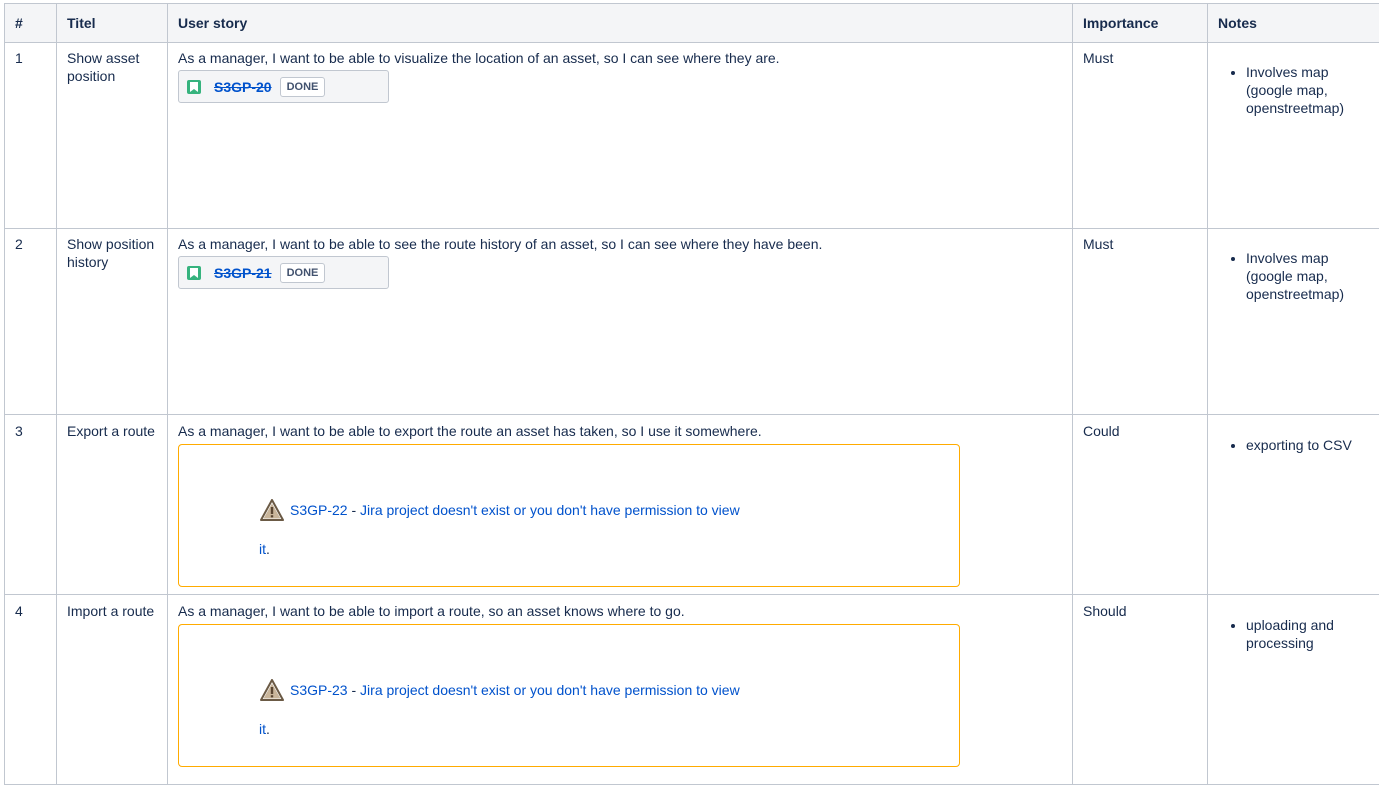 The width and height of the screenshot is (1379, 785). What do you see at coordinates (31, 322) in the screenshot?
I see `row-number: 2` at bounding box center [31, 322].